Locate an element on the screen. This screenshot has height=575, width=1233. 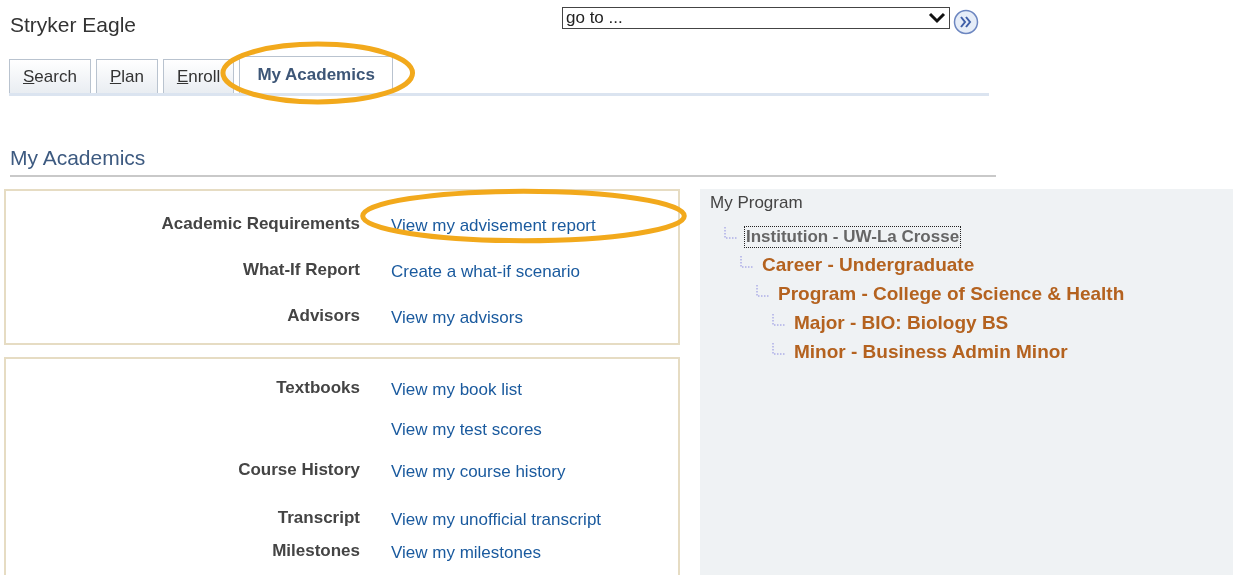
field-label: Milestones is located at coordinates (316, 551).